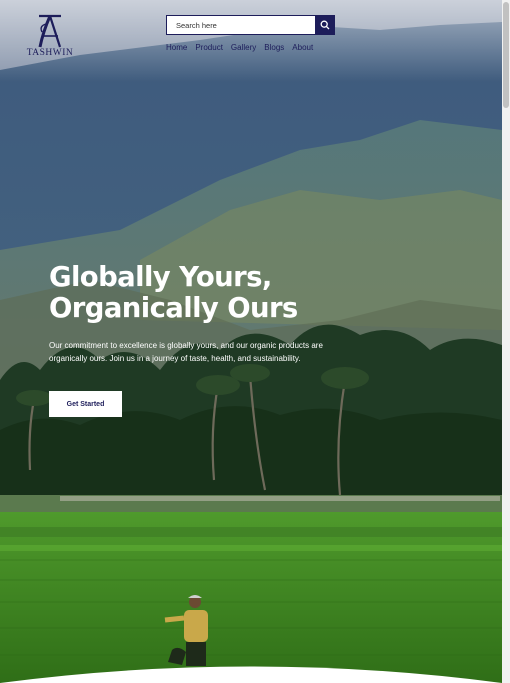 This screenshot has height=683, width=510. What do you see at coordinates (50, 53) in the screenshot?
I see `logo-text: TASHWIN` at bounding box center [50, 53].